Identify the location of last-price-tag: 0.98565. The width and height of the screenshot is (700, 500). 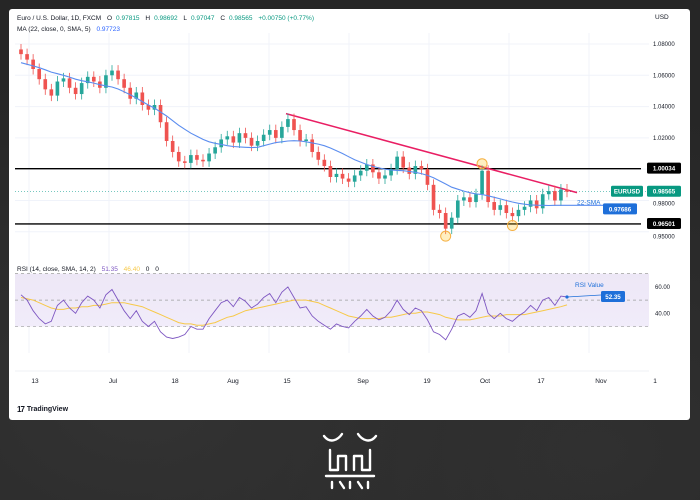
(664, 191).